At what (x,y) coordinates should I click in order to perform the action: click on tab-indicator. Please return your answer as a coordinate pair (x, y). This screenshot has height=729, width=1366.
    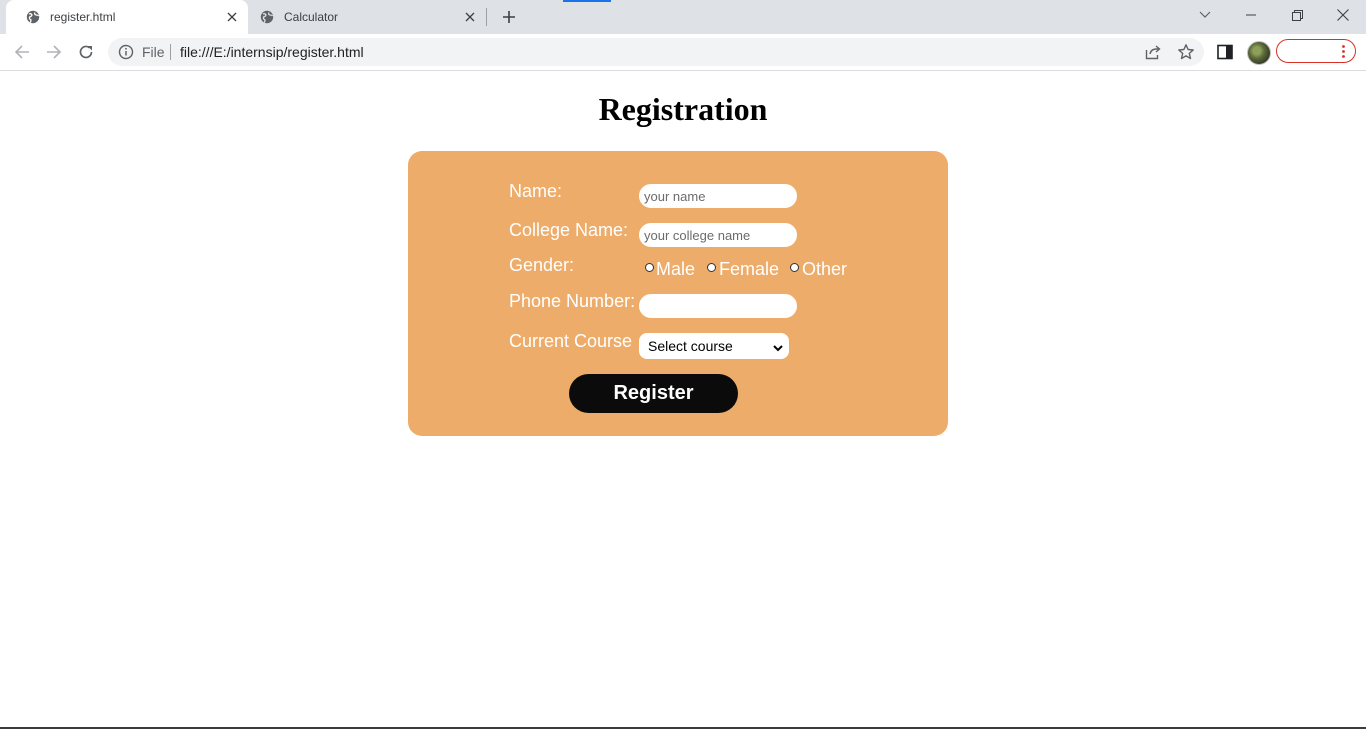
    Looking at the image, I should click on (587, 1).